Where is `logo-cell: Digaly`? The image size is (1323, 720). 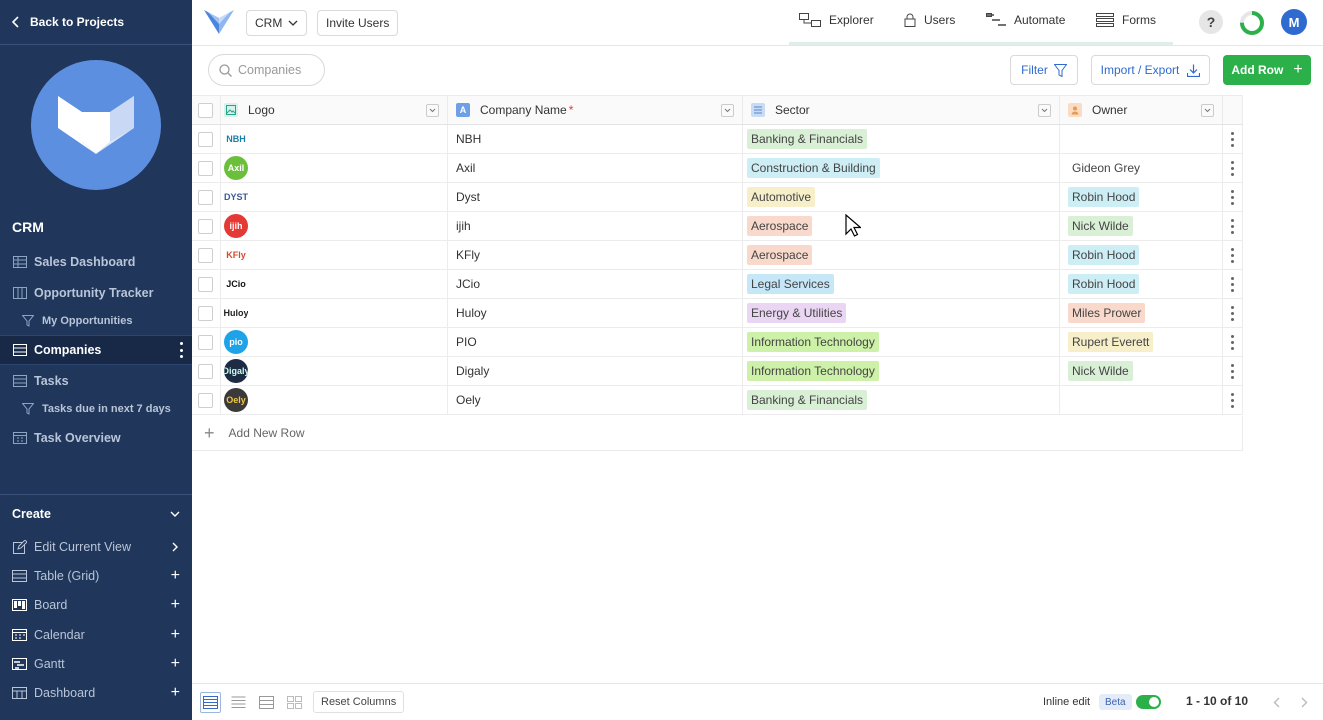 logo-cell: Digaly is located at coordinates (334, 371).